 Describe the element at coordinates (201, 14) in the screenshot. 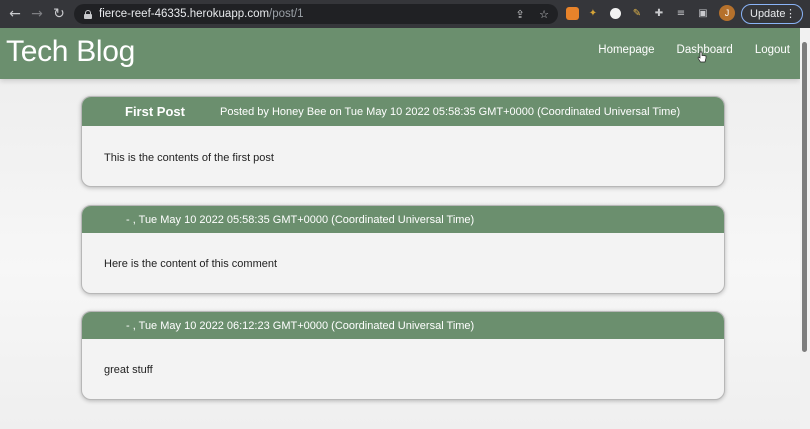

I see `url-text: fierce-reef-46335.herokuapp.com/post/1` at that location.